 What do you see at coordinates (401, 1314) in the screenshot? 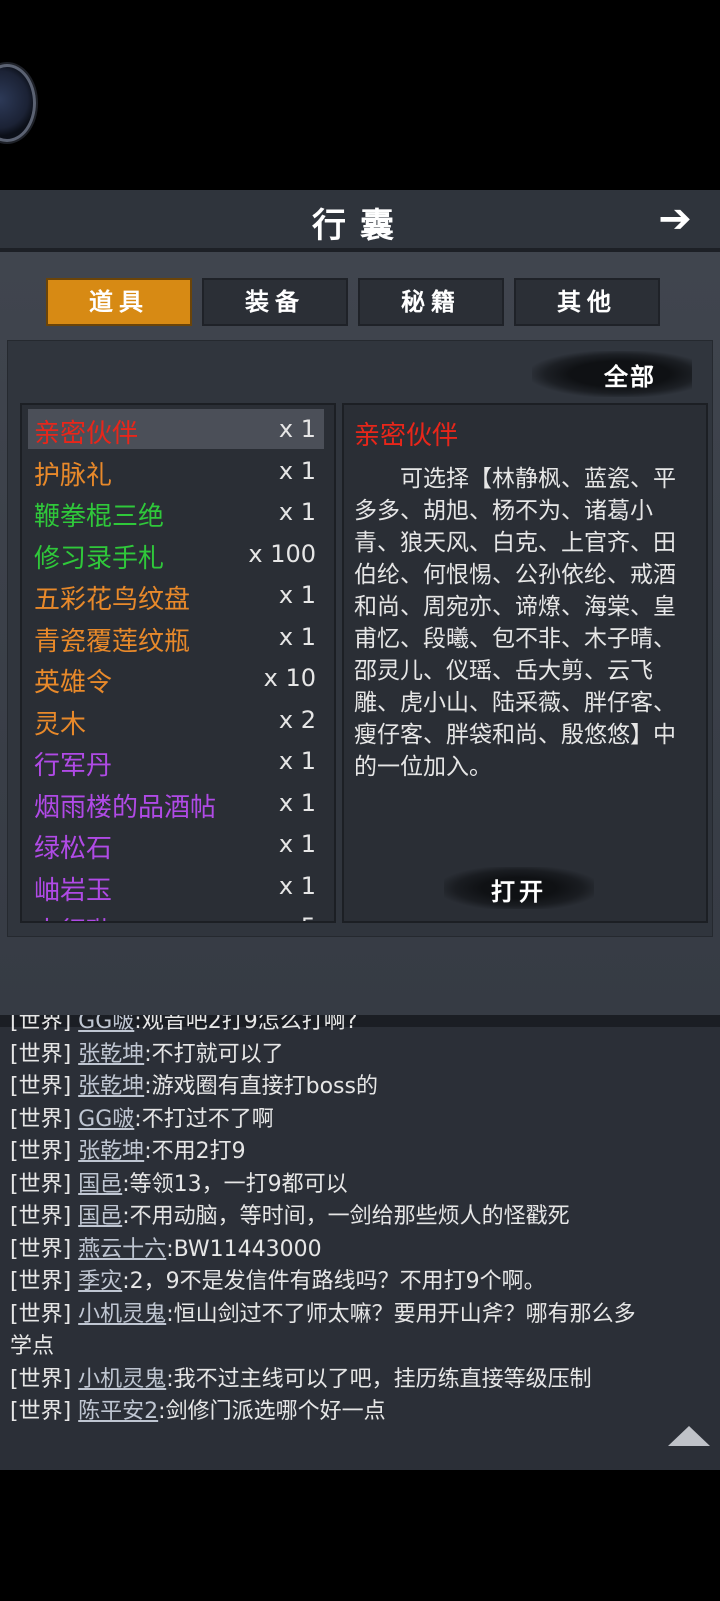
I see `chat-text: :恒山剑过不了师太嘛？要用开山斧？哪有那么多` at bounding box center [401, 1314].